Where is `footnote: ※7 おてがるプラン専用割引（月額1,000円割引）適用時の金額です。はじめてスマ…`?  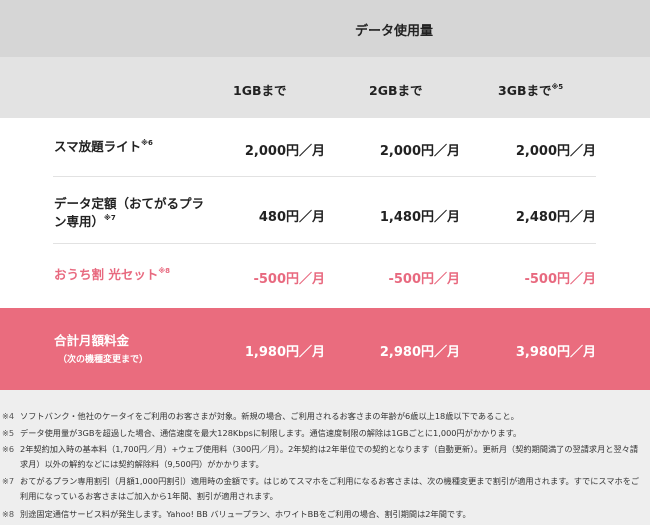 footnote: ※7 おてがるプラン専用割引（月額1,000円割引）適用時の金額です。はじめてスマ… is located at coordinates (321, 488).